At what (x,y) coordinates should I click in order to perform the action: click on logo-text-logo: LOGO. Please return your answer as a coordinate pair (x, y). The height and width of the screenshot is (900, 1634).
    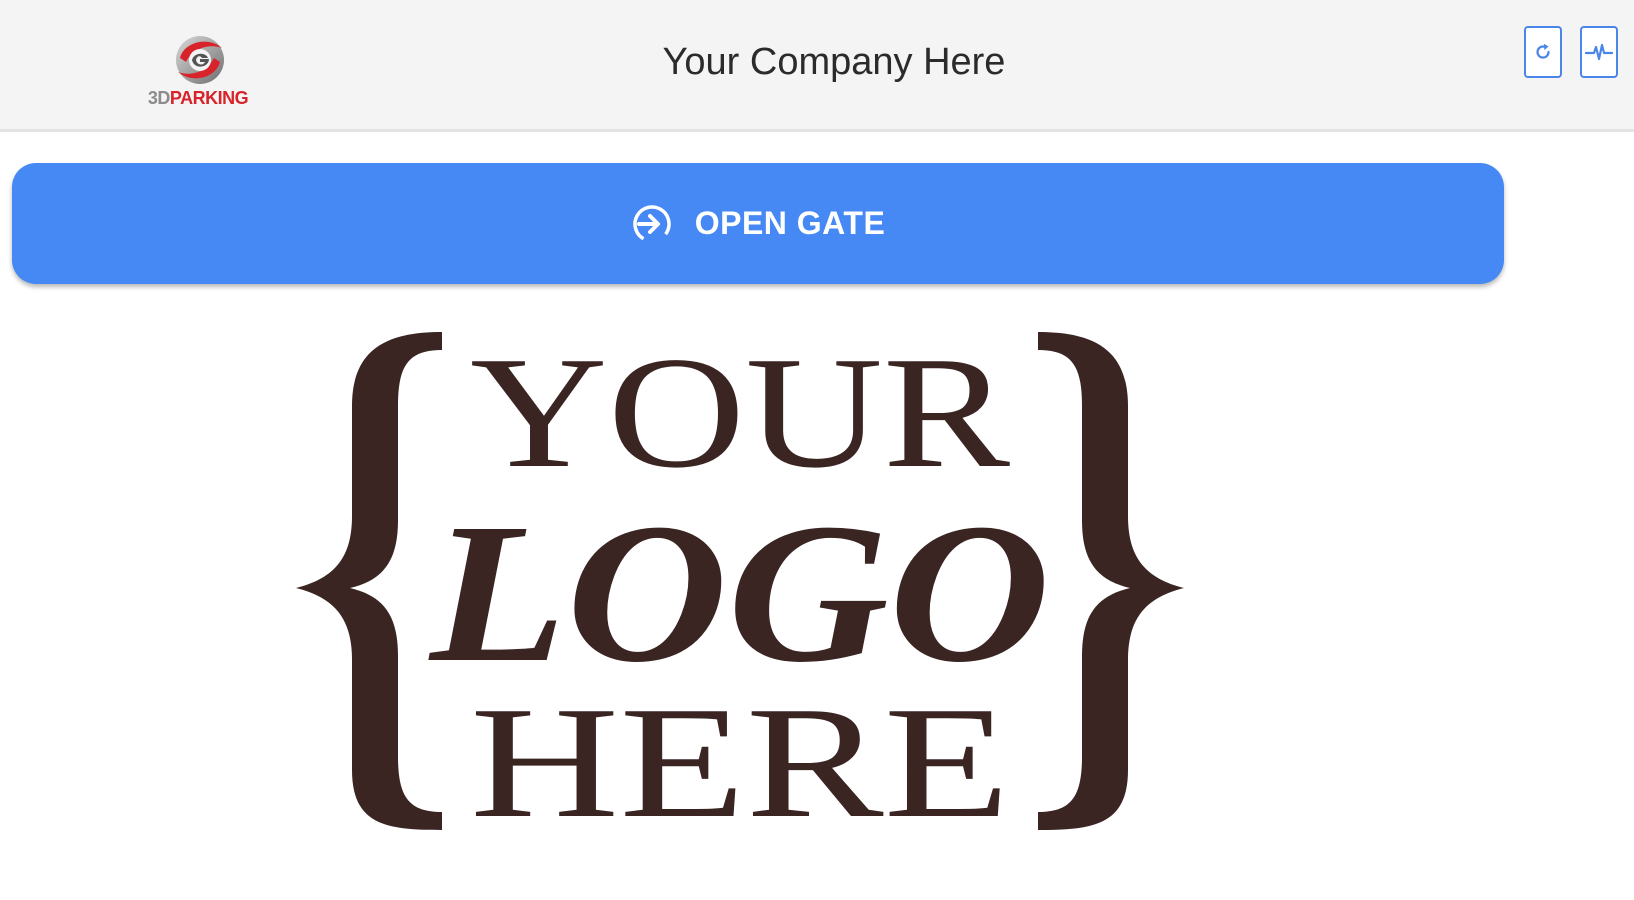
    Looking at the image, I should click on (739, 593).